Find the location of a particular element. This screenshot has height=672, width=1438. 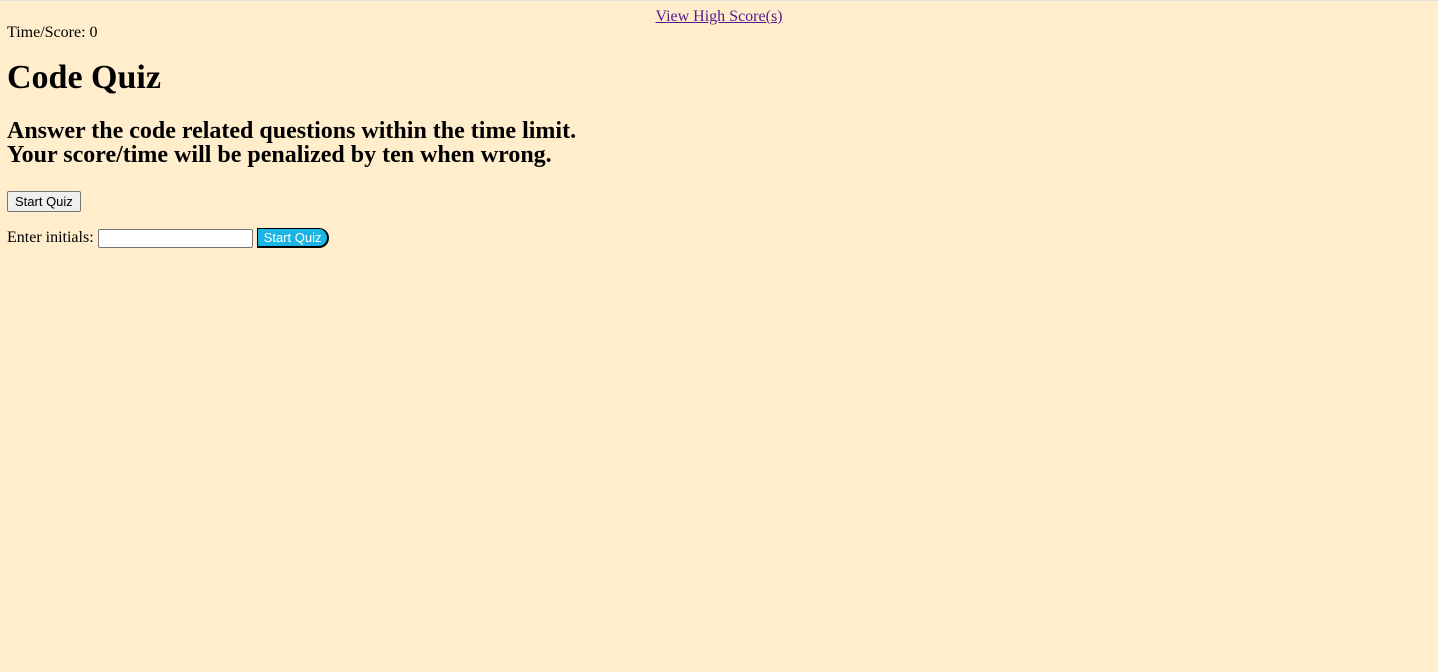

view-high-scores-link: View High Score(s) is located at coordinates (718, 16).